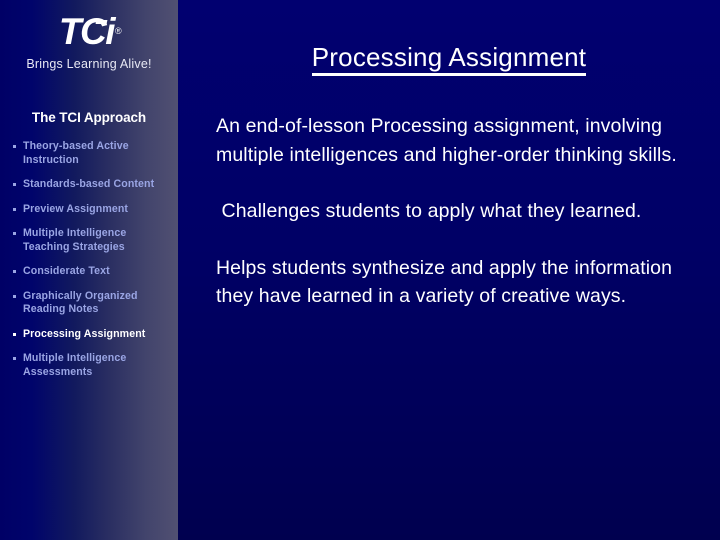 This screenshot has height=540, width=720. I want to click on sidebar-item-processing-assignment: Processing Assignment, so click(92, 335).